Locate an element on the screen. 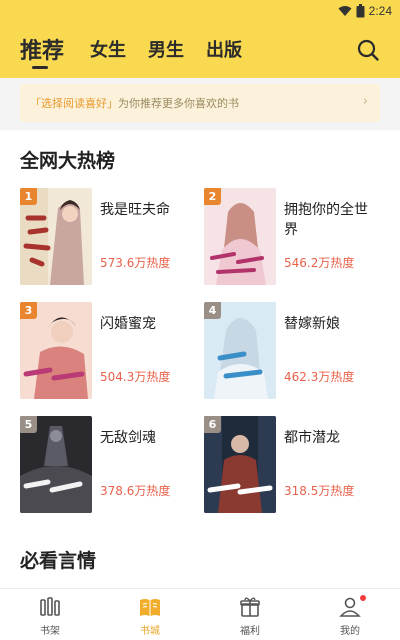 This screenshot has height=640, width=400. banner-text: 「选择阅读喜好」为你推荐更多你喜欢的书 is located at coordinates (134, 103).